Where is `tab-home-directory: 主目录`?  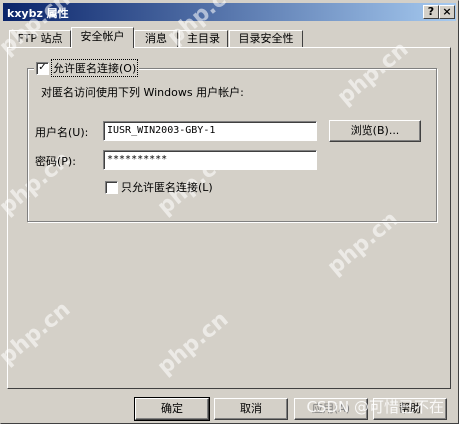 tab-home-directory: 主目录 is located at coordinates (203, 38).